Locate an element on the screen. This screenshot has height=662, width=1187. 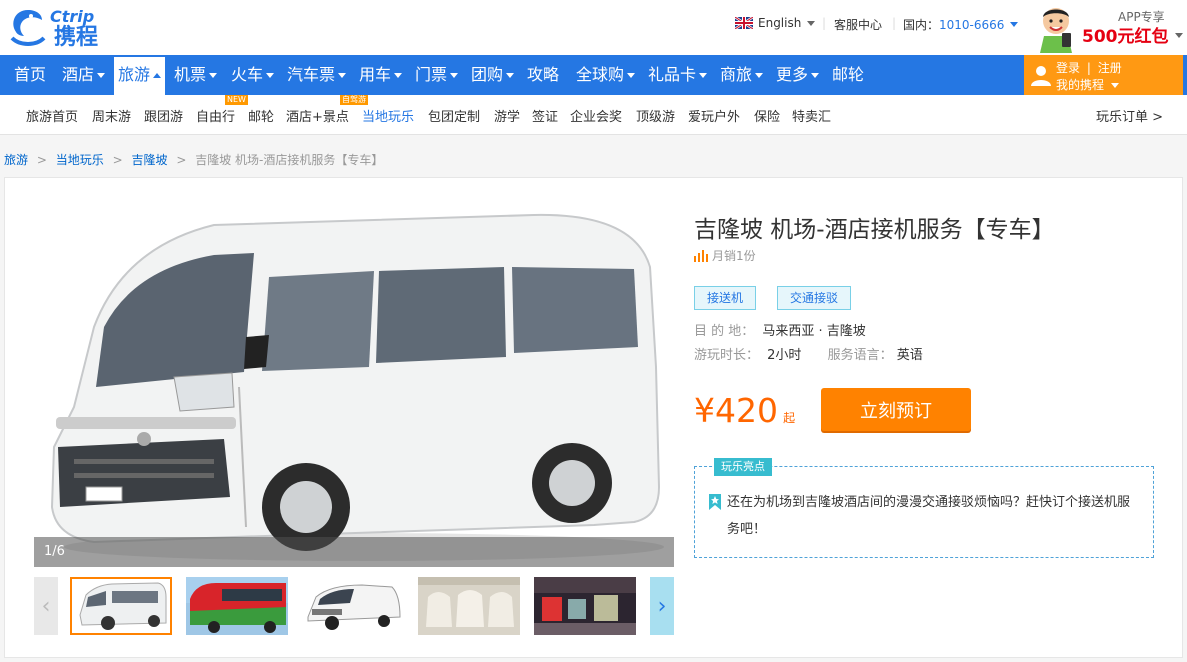
main-nav-item: 全球购 is located at coordinates (606, 75).